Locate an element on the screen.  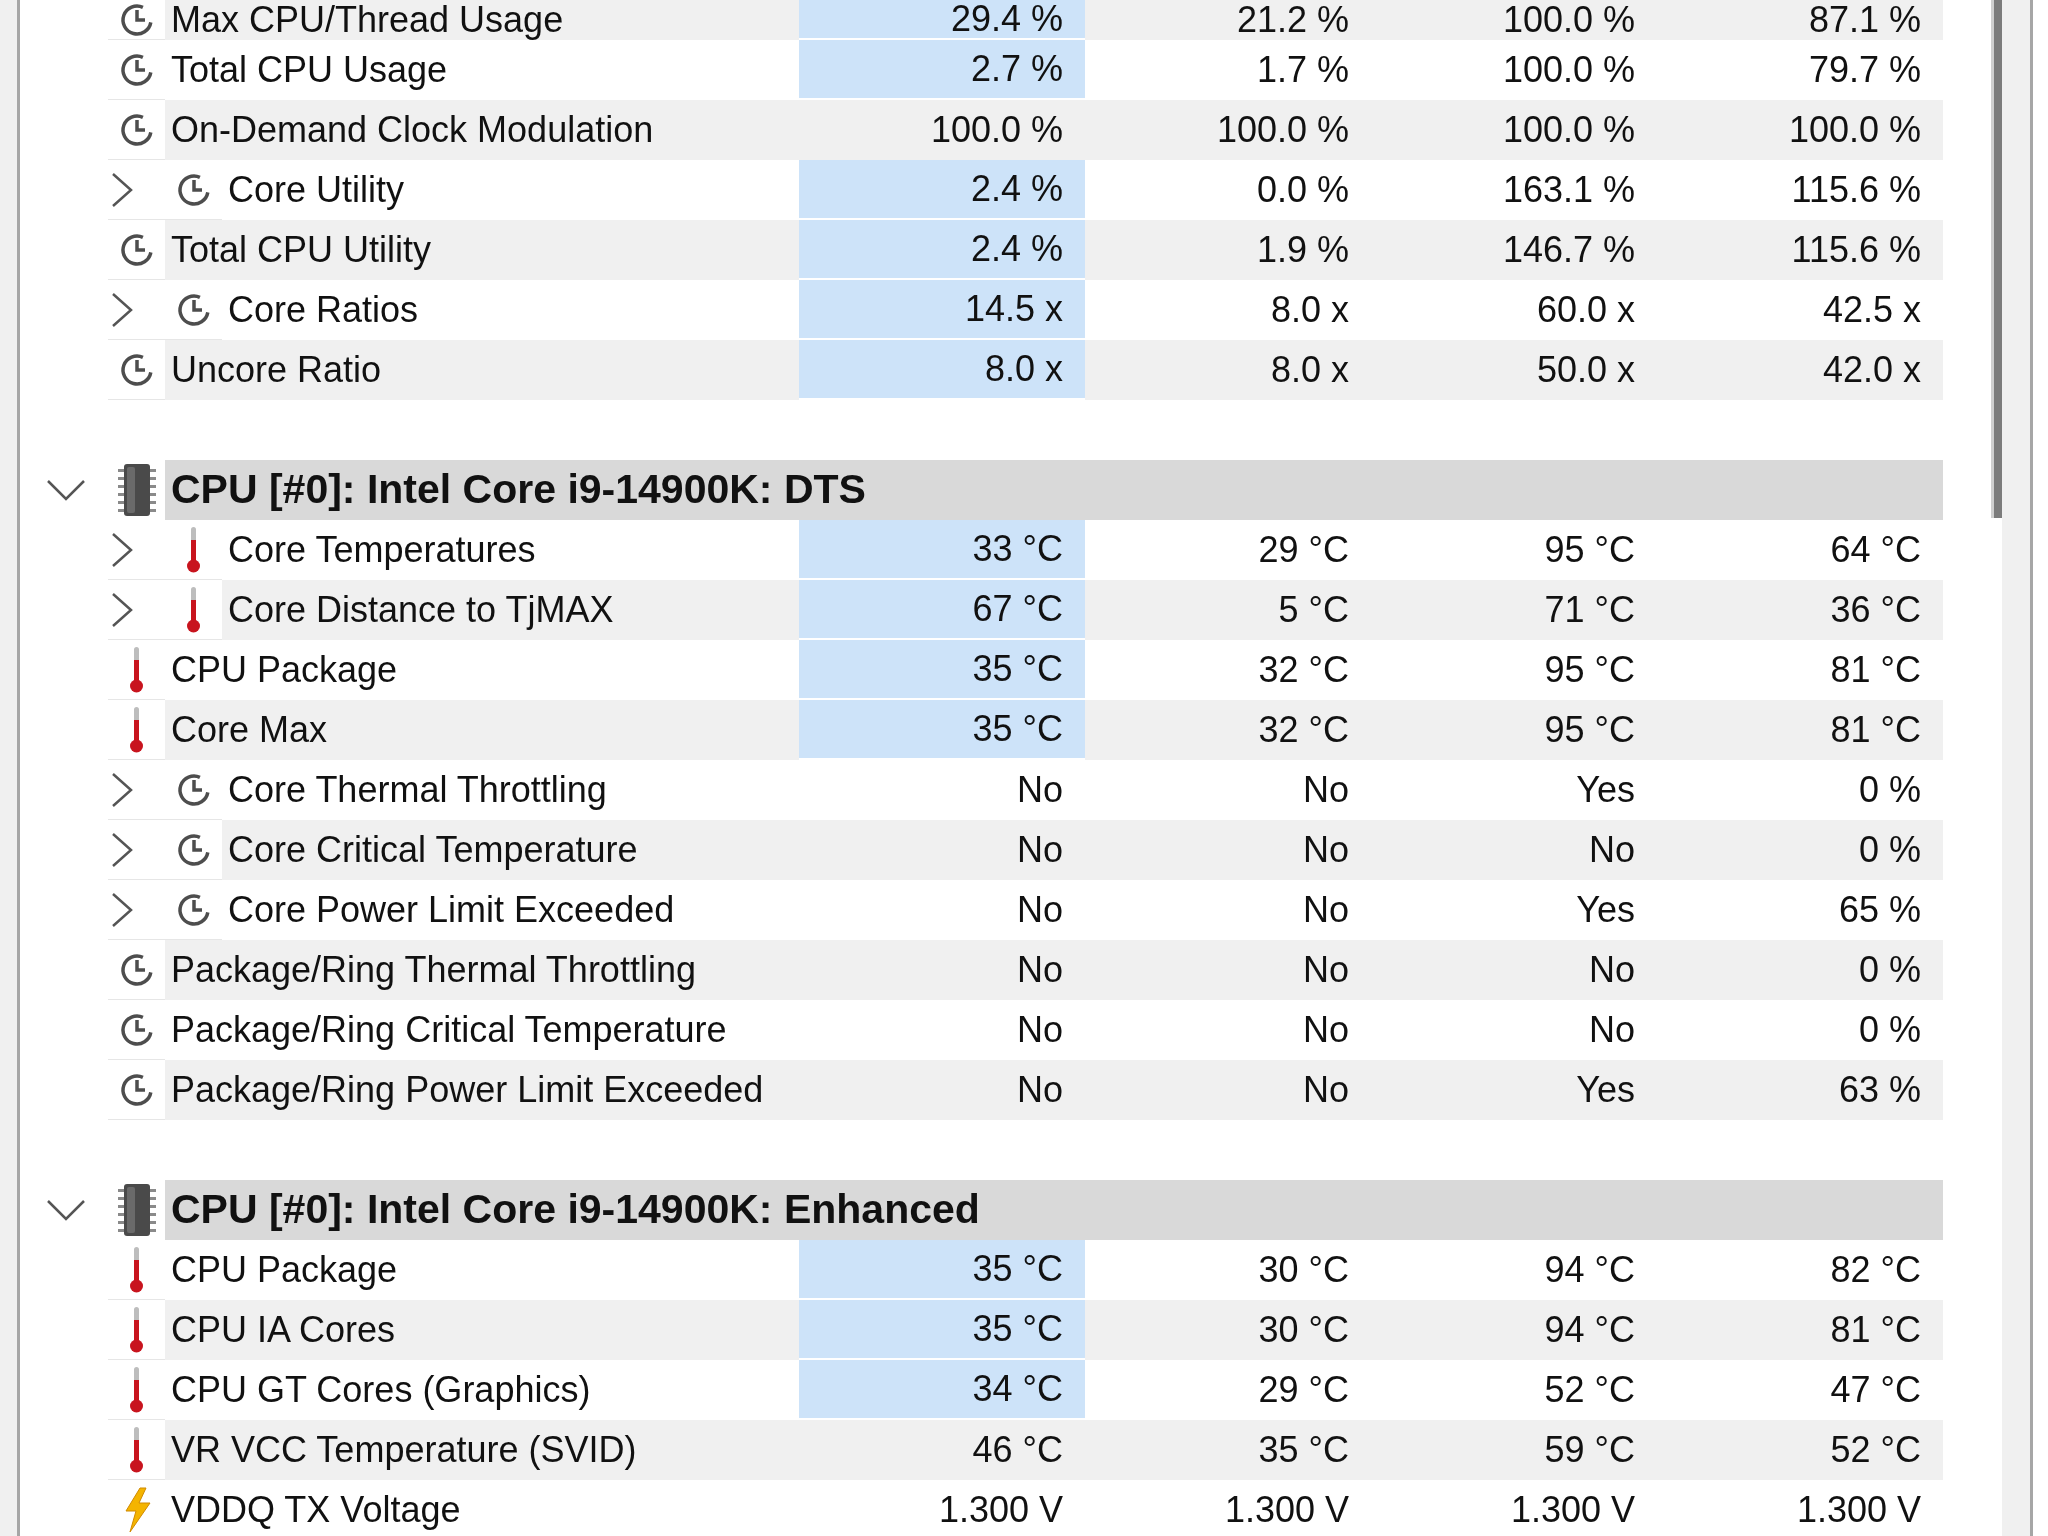
sensor-label: Core Utility is located at coordinates (316, 190).